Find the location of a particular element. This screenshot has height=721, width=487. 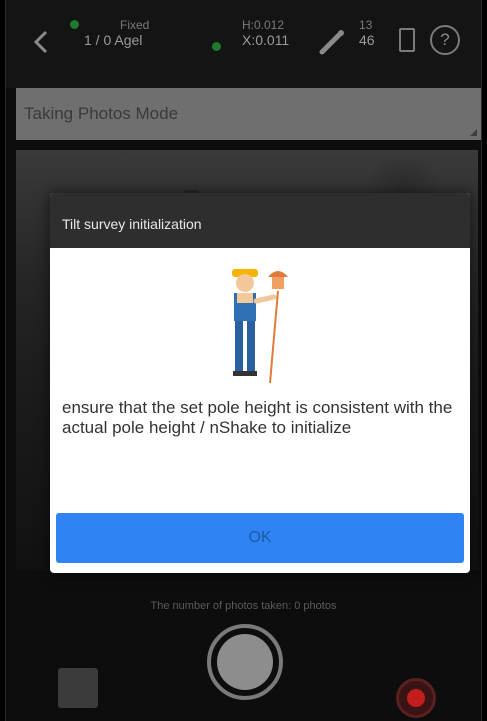

signal-label: 13 is located at coordinates (366, 25).